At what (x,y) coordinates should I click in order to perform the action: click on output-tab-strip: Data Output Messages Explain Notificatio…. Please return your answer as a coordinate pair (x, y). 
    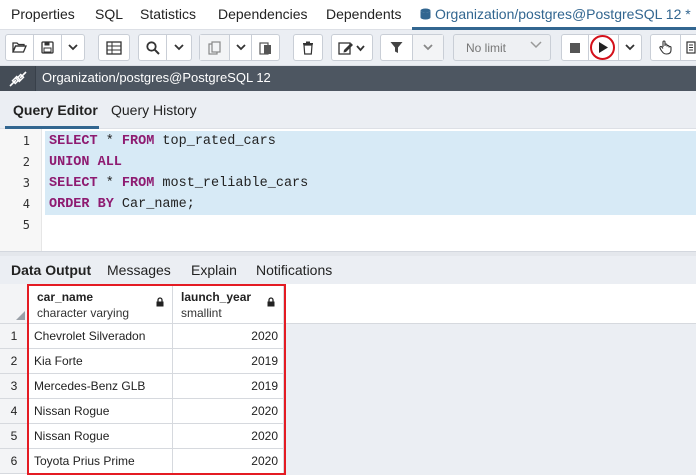
    Looking at the image, I should click on (348, 270).